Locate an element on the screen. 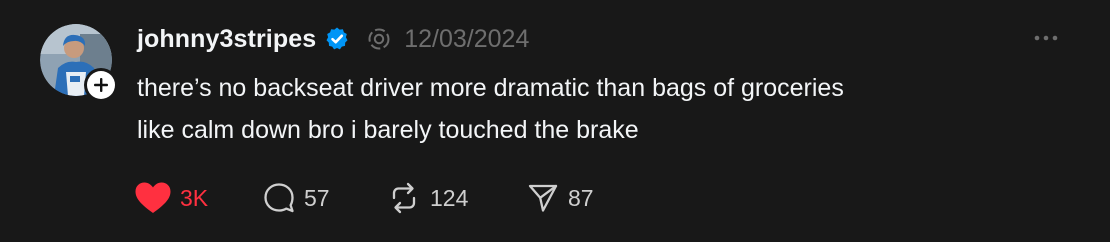 This screenshot has width=1110, height=242. like-button: 3K is located at coordinates (198, 198).